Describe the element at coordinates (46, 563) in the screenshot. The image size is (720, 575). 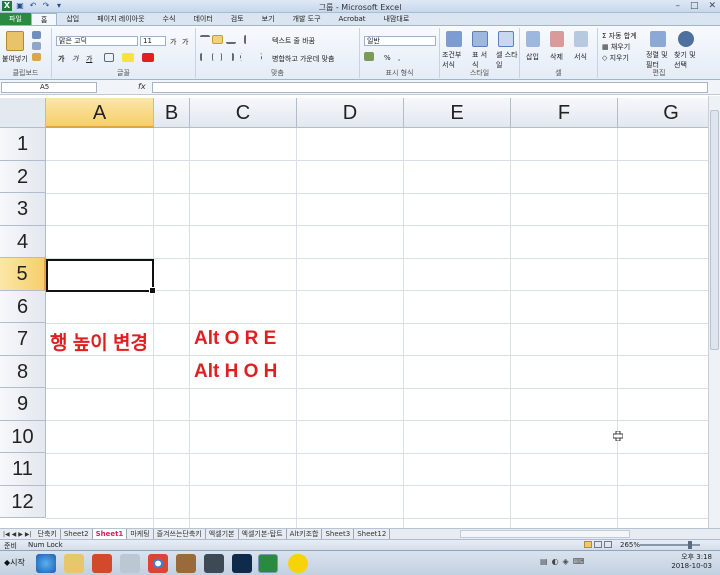
I see `ie-icon` at that location.